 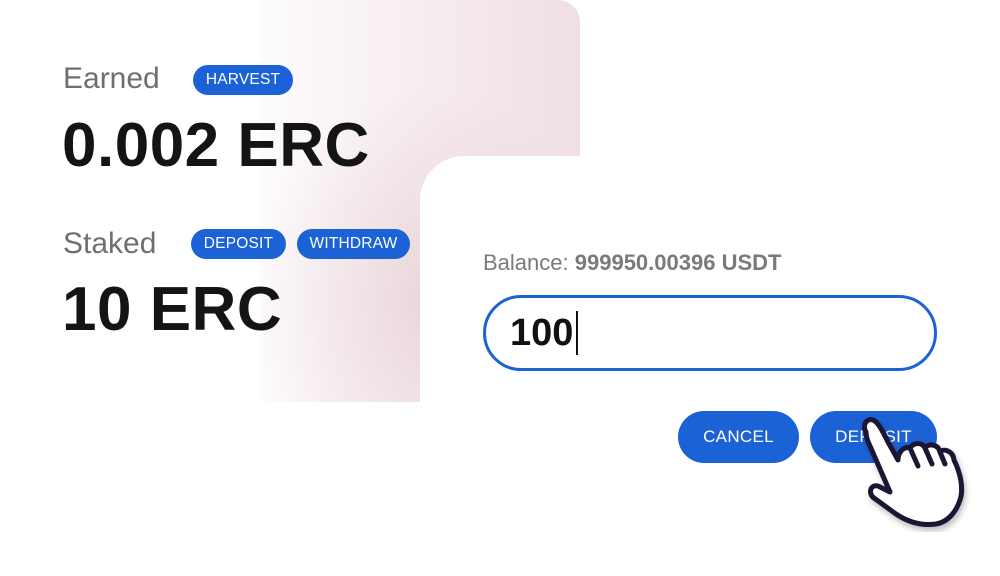 What do you see at coordinates (738, 437) in the screenshot?
I see `cancel-button: CANCEL` at bounding box center [738, 437].